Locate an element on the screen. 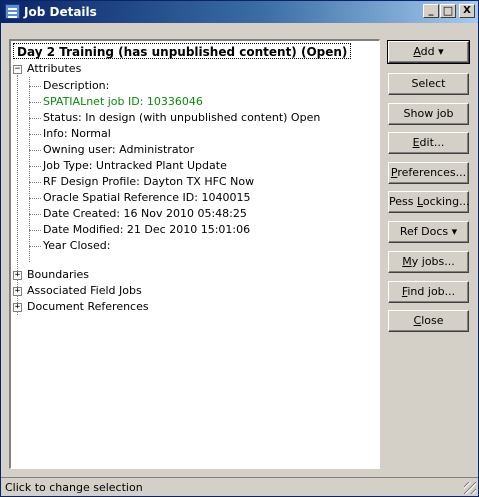  ref-docs-label: Ref Docs ▾ is located at coordinates (428, 231).